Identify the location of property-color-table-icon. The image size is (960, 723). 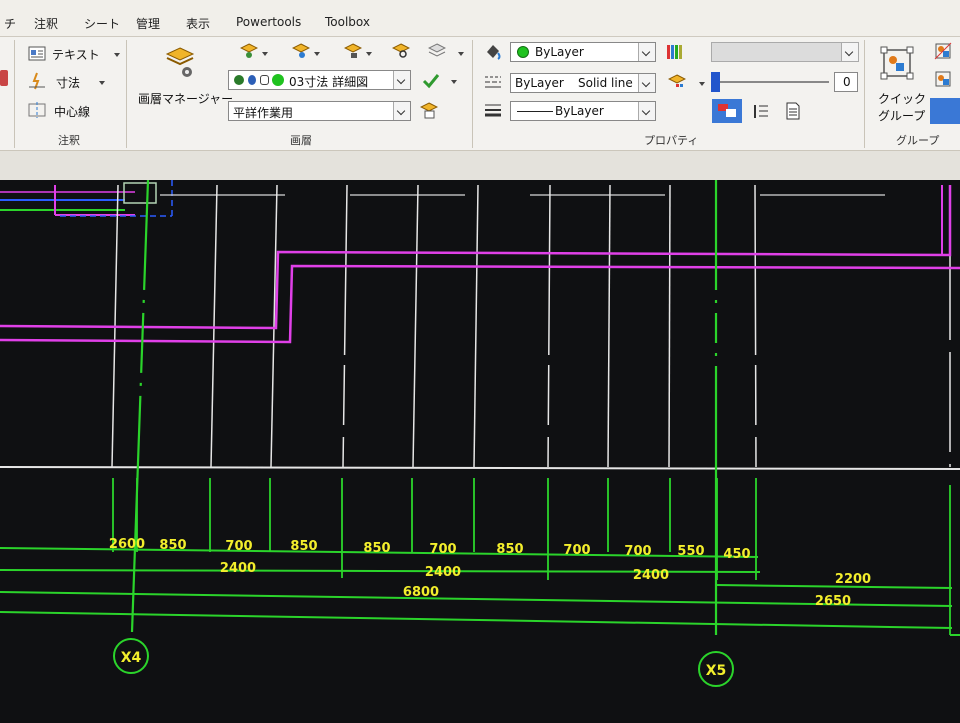
(727, 111).